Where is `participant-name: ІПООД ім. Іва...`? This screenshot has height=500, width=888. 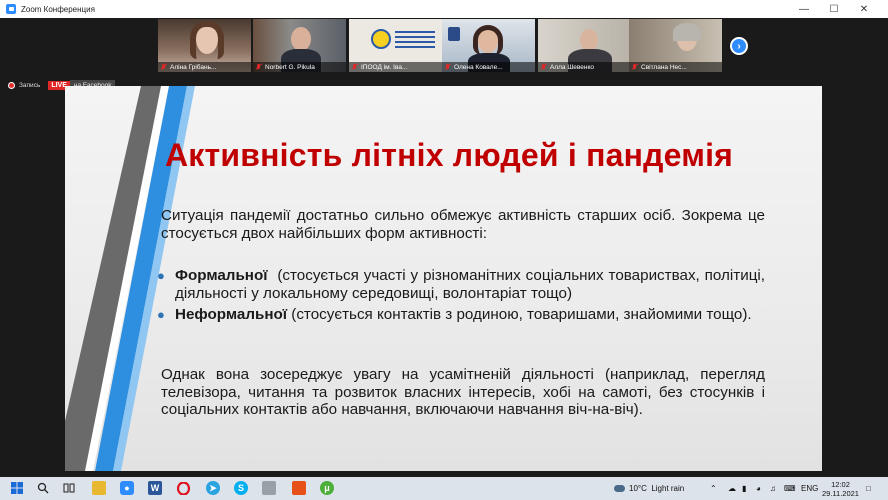
participant-name: ІПООД ім. Іва... is located at coordinates (384, 67).